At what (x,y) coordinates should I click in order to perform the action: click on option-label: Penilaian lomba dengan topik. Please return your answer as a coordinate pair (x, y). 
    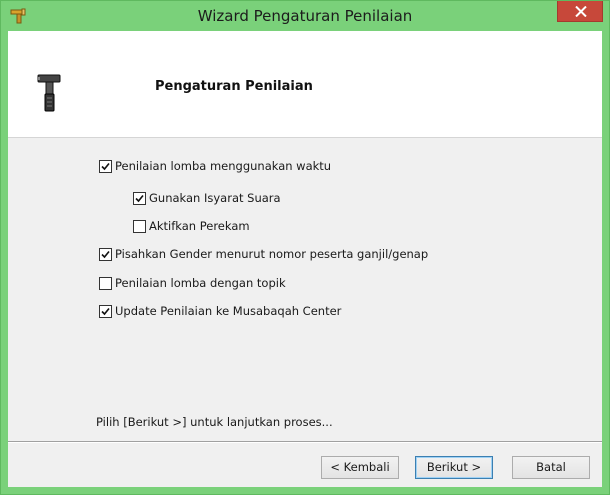
    Looking at the image, I should click on (200, 283).